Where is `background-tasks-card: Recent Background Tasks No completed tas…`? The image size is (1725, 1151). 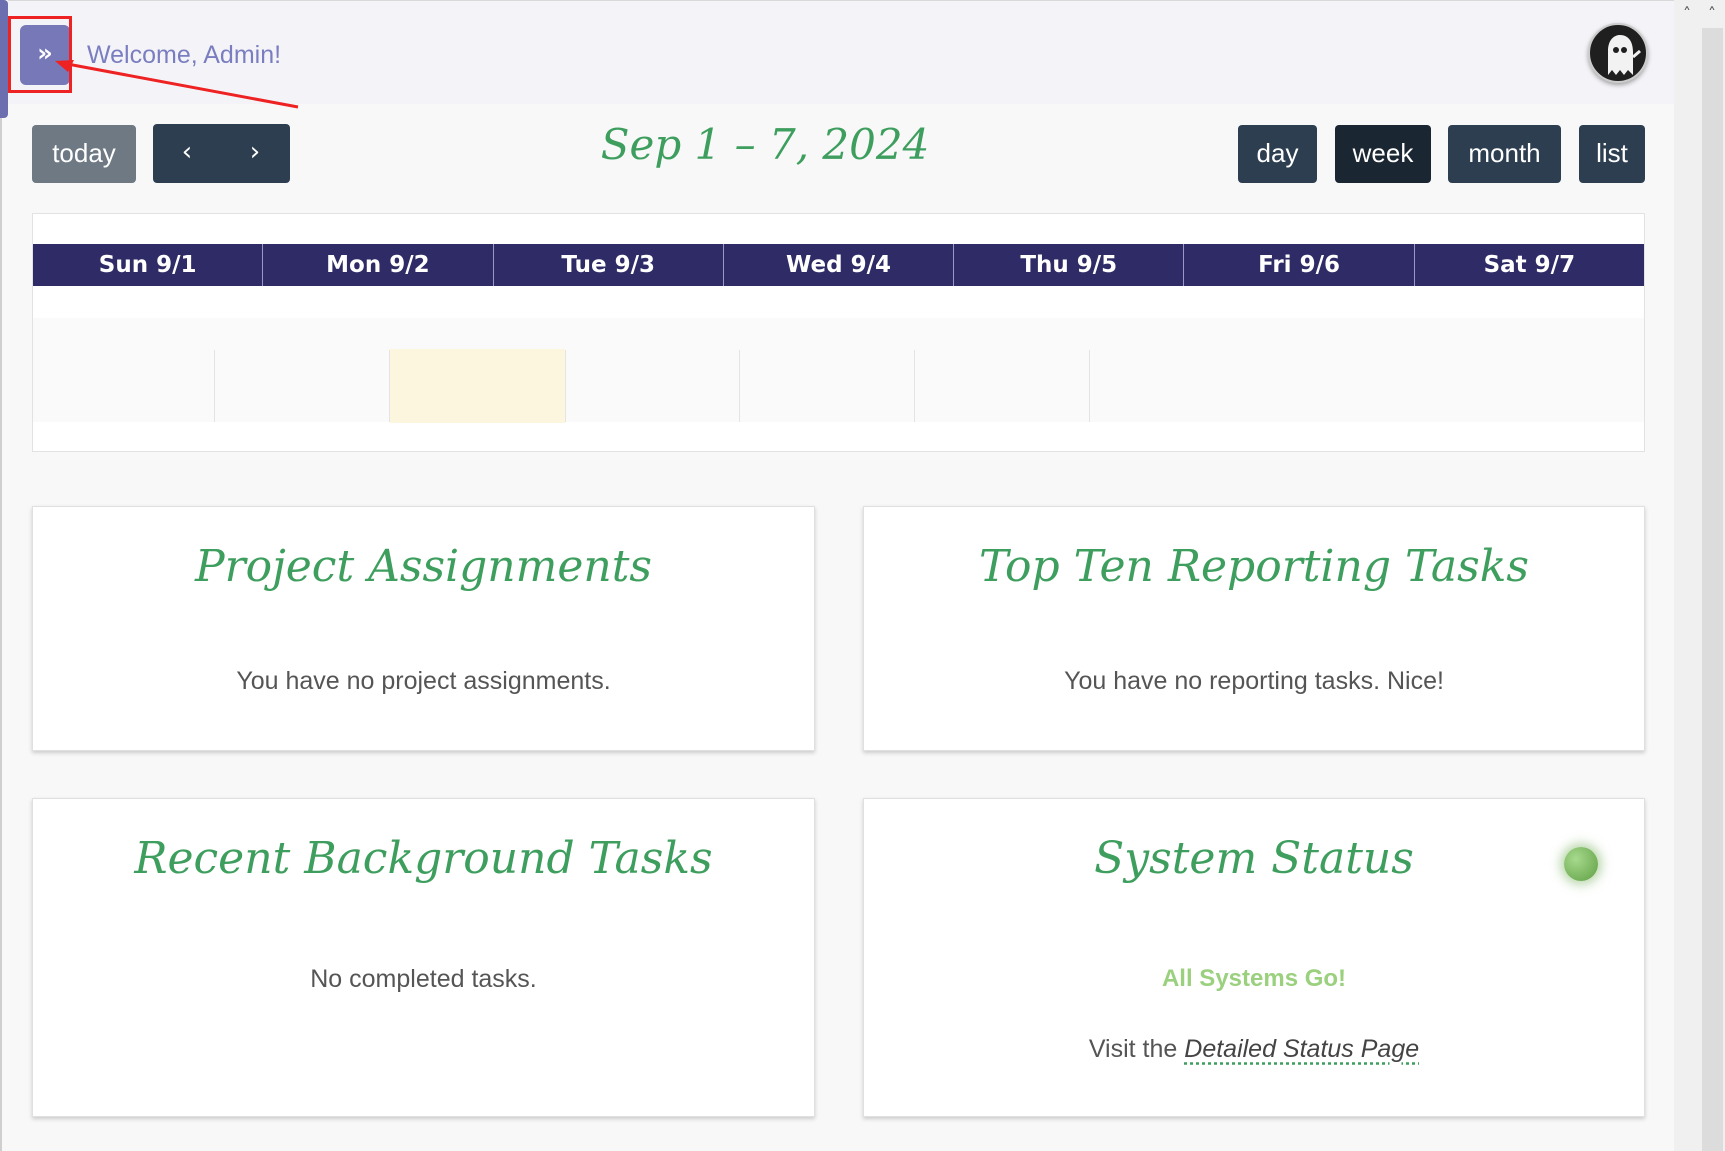
background-tasks-card: Recent Background Tasks No completed tas… is located at coordinates (423, 957).